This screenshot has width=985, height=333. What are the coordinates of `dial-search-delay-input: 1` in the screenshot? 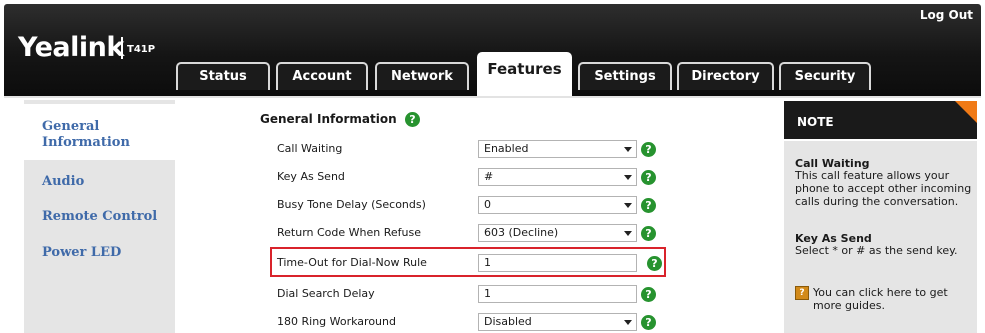 It's located at (557, 294).